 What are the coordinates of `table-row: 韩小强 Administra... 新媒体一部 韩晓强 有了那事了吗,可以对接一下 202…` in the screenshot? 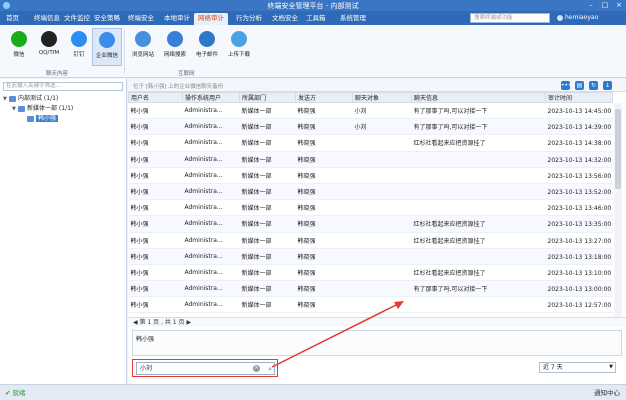 It's located at (370, 289).